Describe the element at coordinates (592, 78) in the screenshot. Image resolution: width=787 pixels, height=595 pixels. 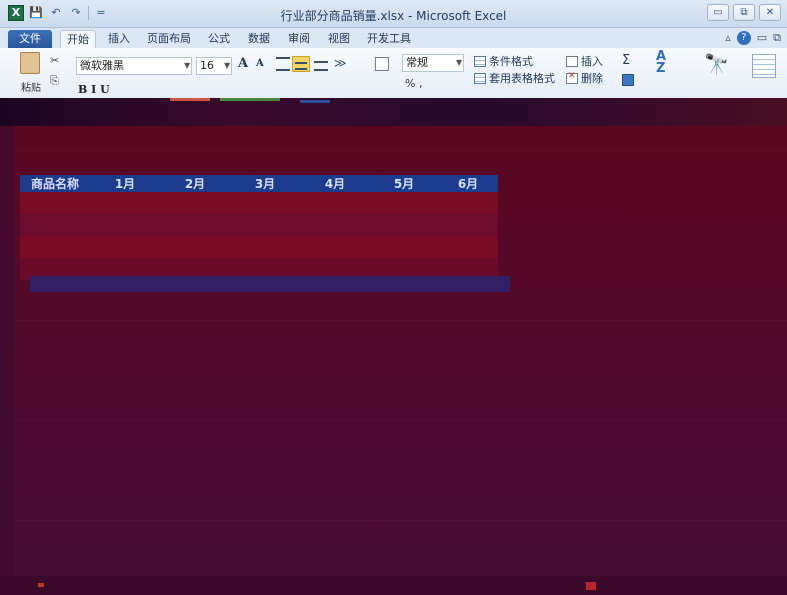
I see `delete-cells-label: 删除` at that location.